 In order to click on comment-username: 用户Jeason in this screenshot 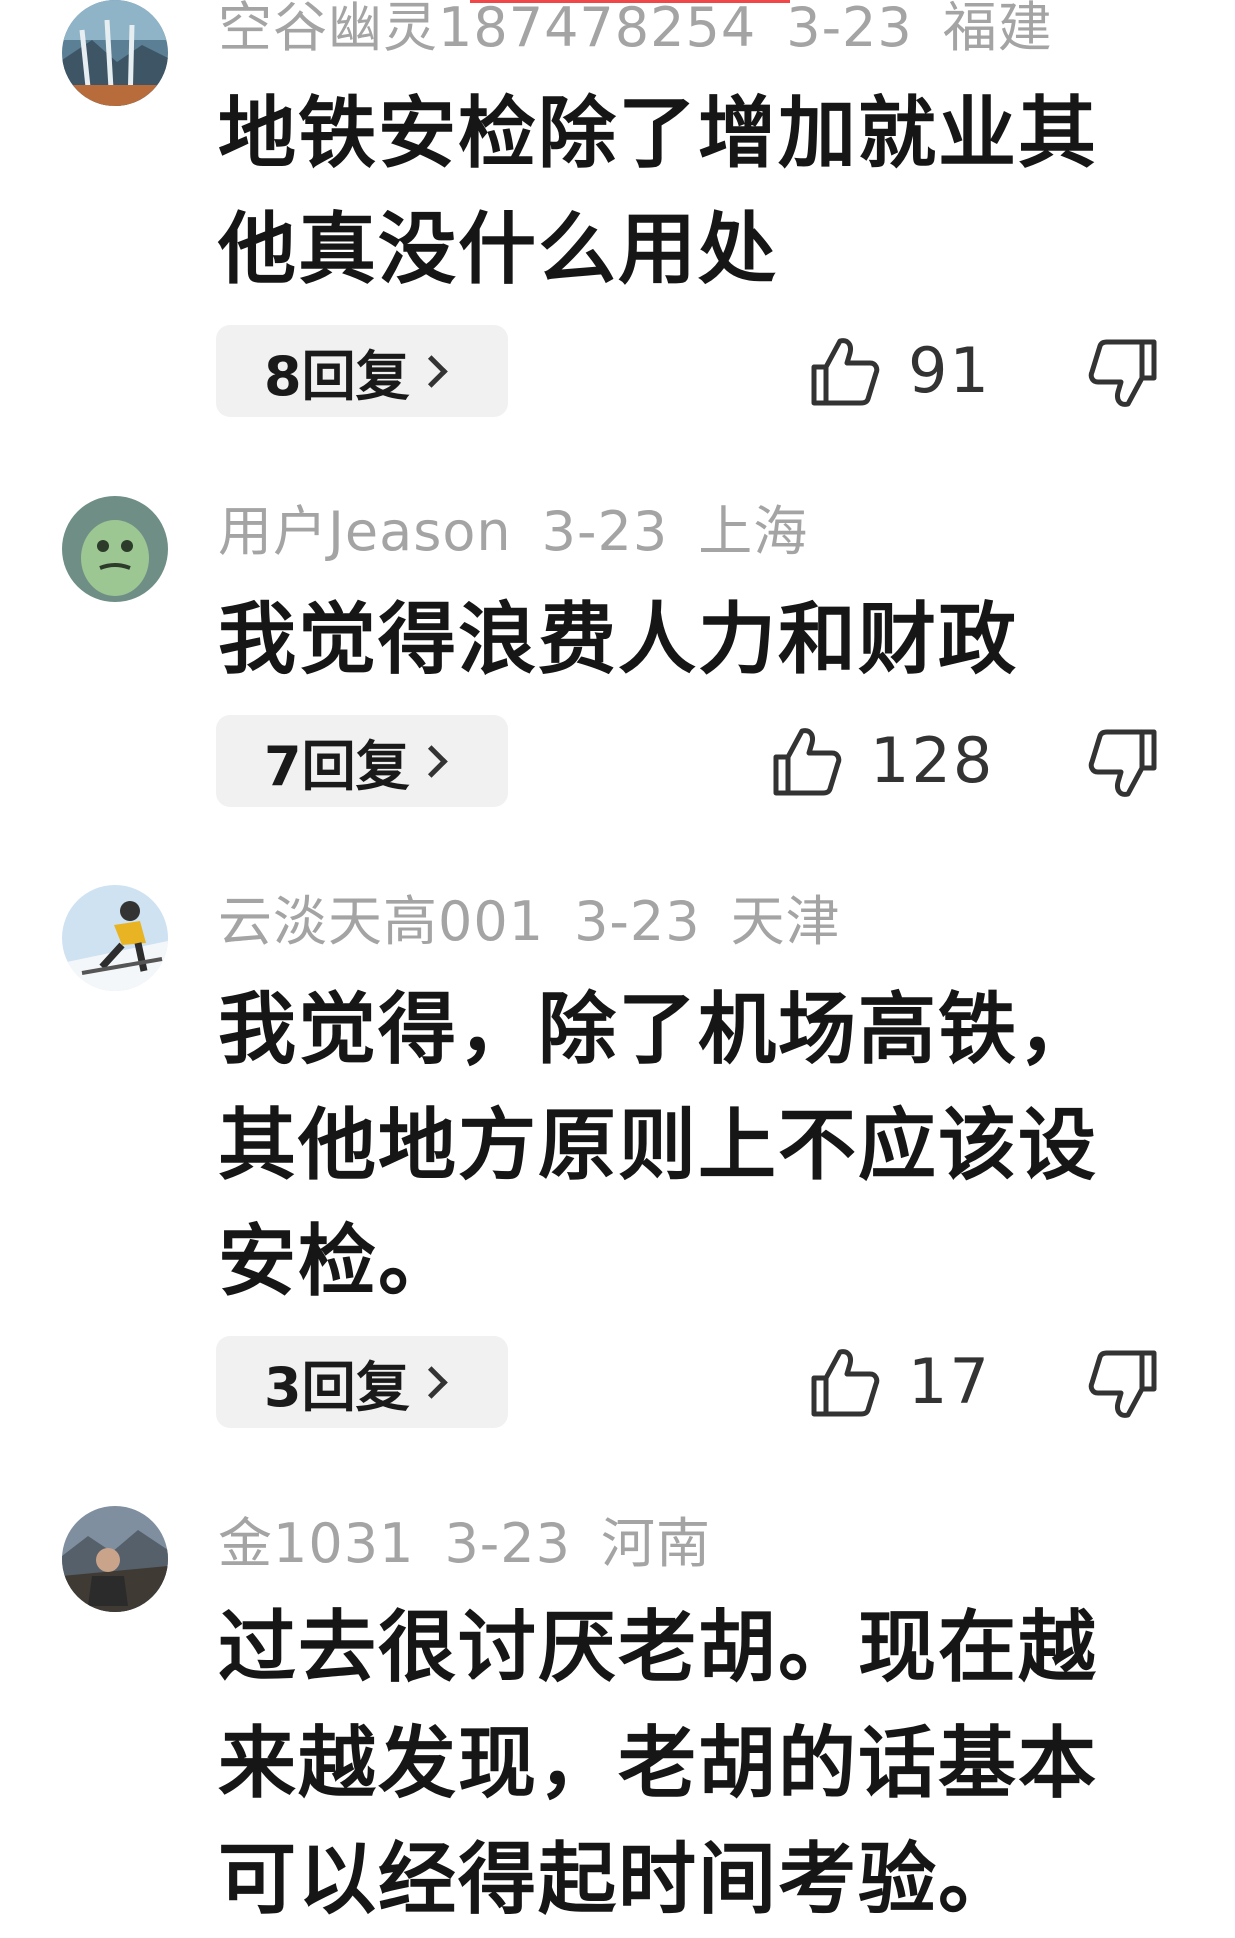, I will do `click(365, 531)`.